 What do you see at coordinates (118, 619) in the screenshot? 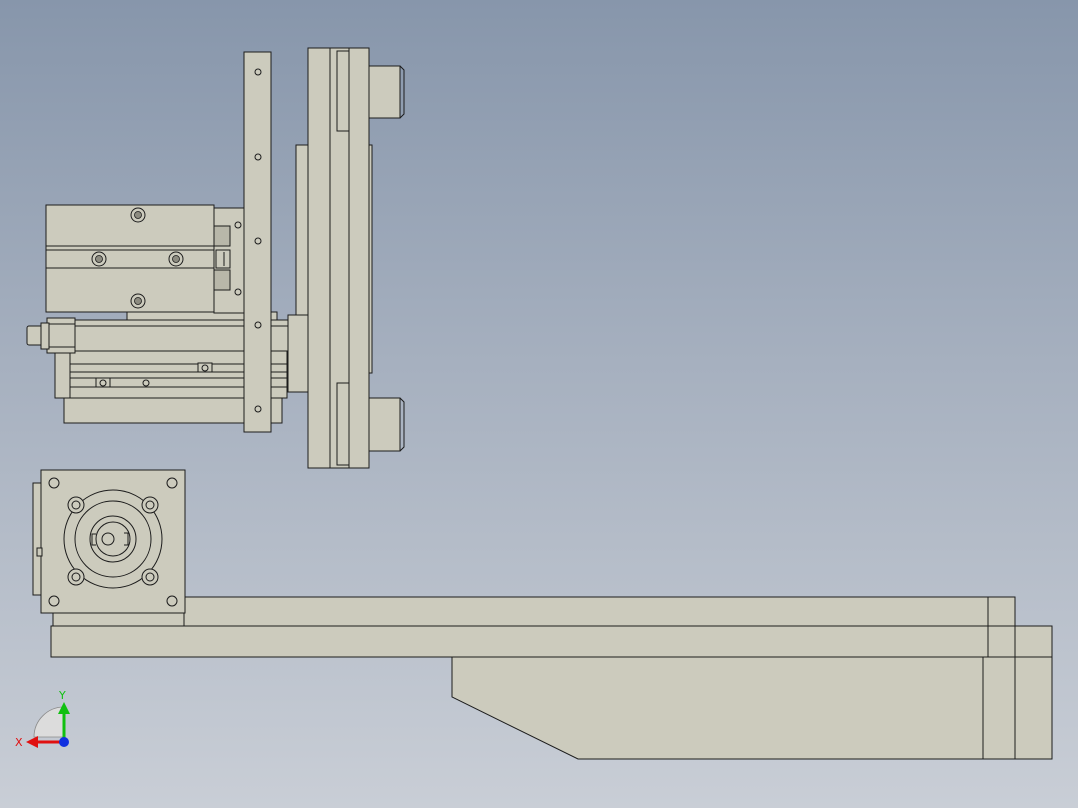
I see `motor-base-plate` at bounding box center [118, 619].